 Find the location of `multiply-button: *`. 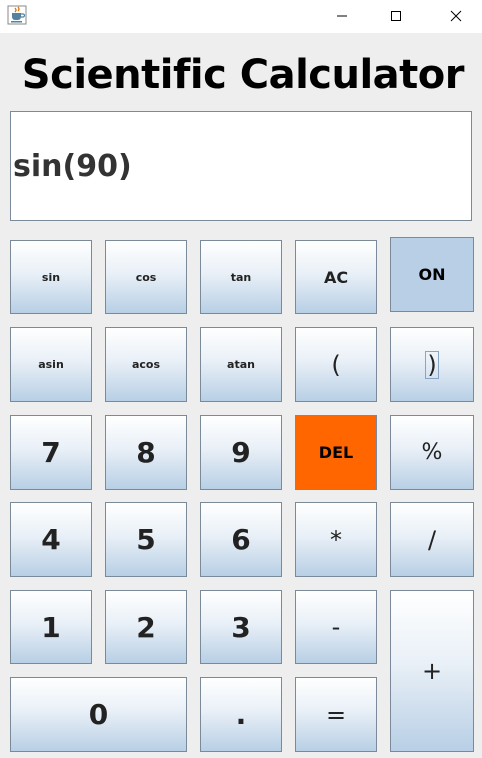

multiply-button: * is located at coordinates (336, 539).